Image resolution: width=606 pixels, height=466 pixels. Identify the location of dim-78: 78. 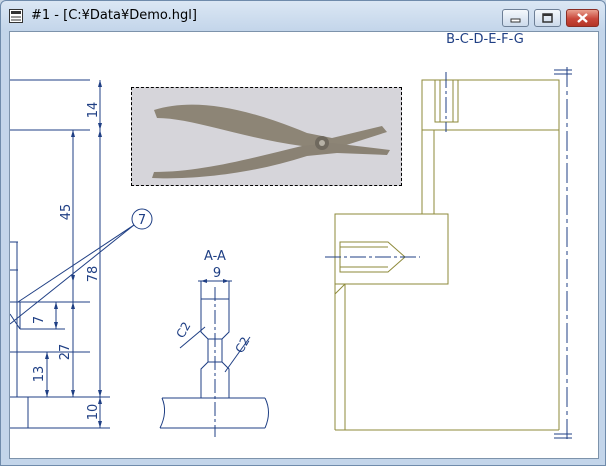
(93, 274).